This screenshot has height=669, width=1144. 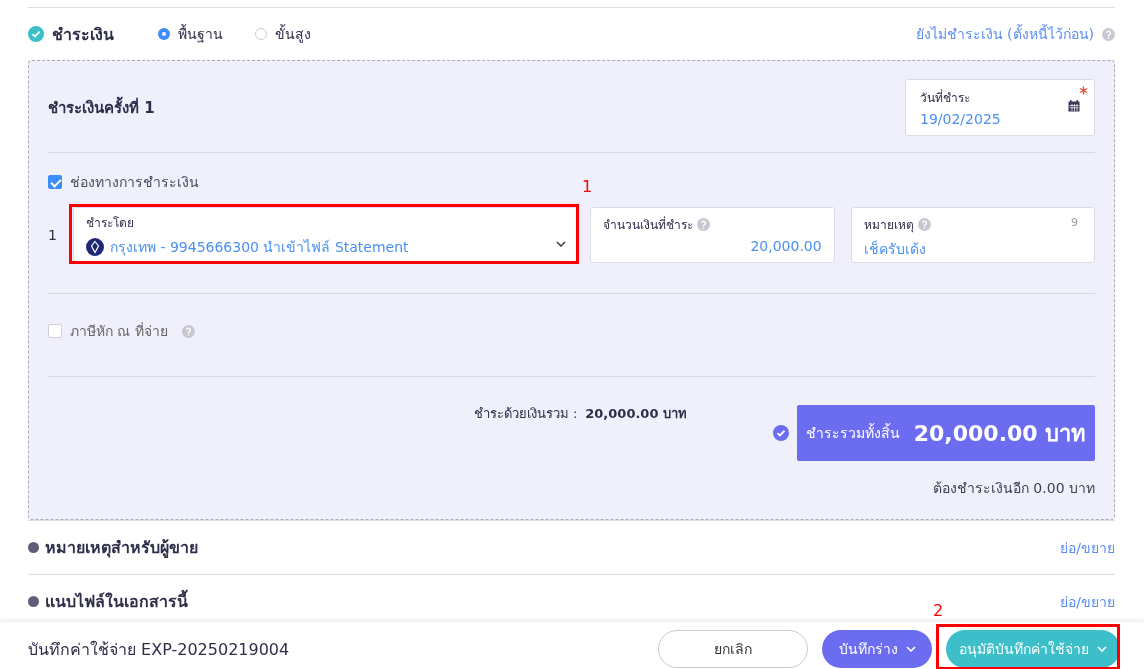 I want to click on field-label: วันที่ชำระ, so click(x=945, y=97).